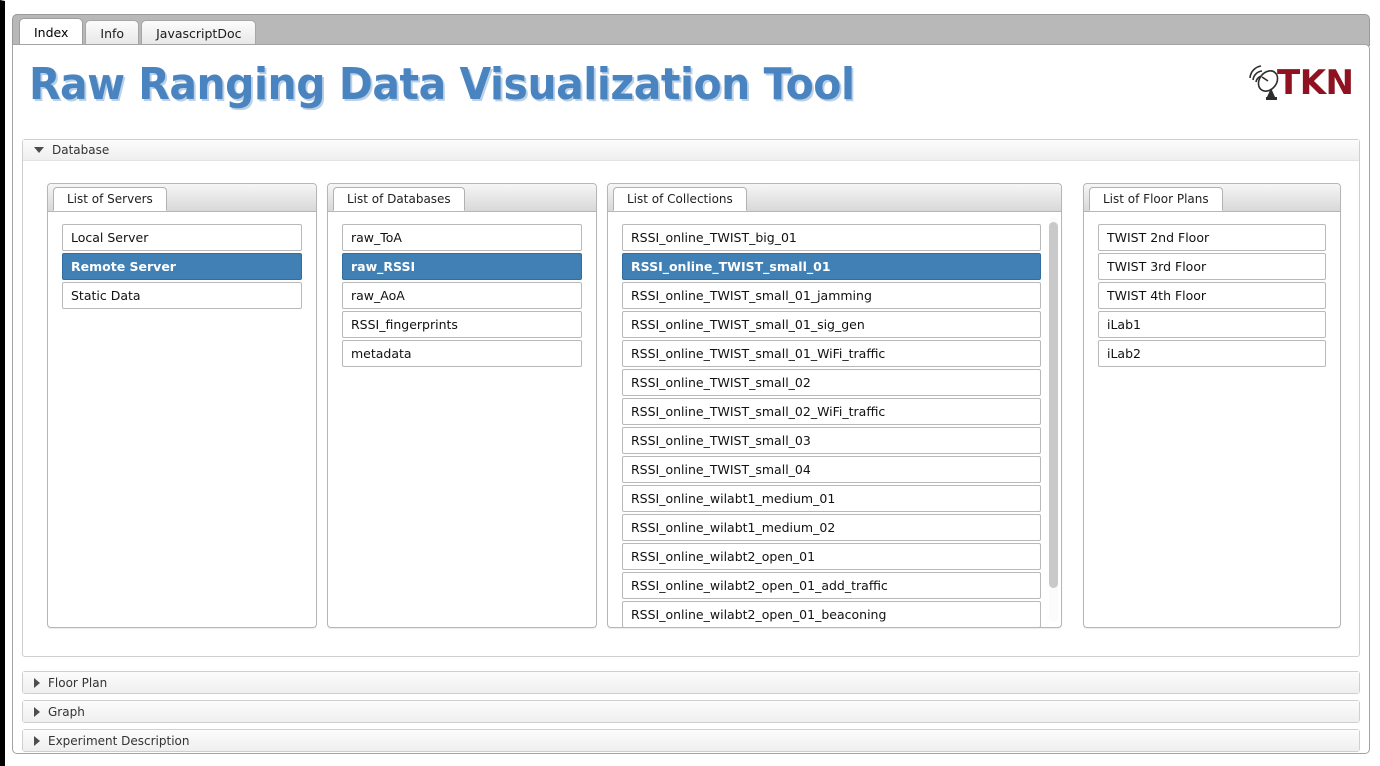  I want to click on tab-list-of-floor-plans: List of Floor Plans, so click(1156, 199).